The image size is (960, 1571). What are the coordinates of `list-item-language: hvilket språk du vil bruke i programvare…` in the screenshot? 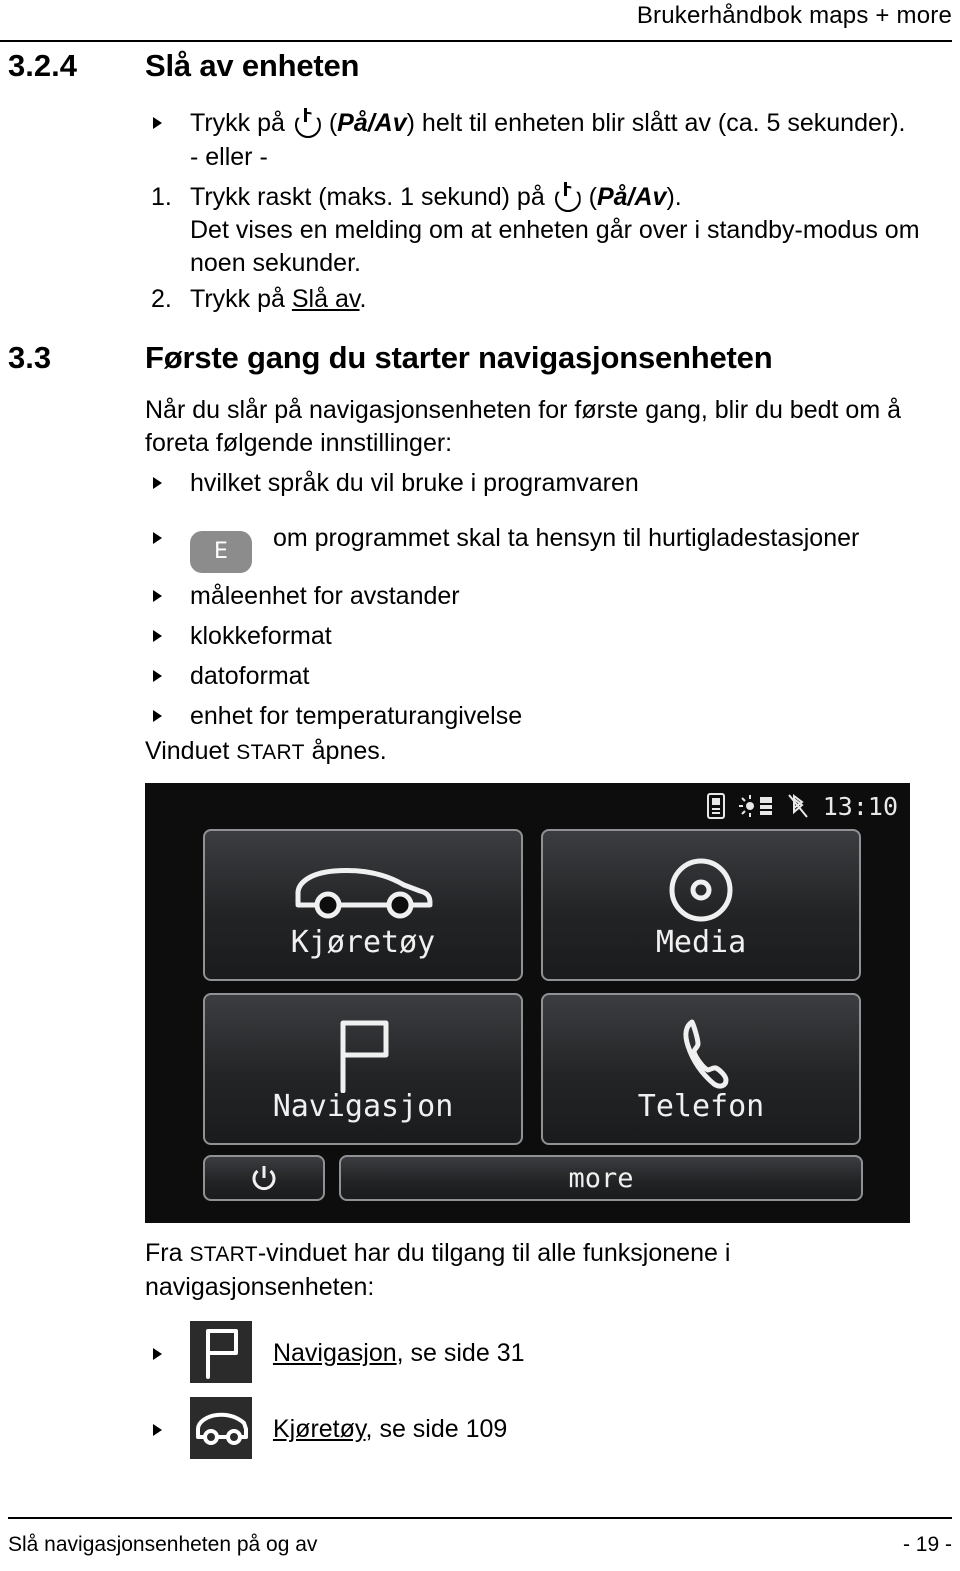 It's located at (545, 483).